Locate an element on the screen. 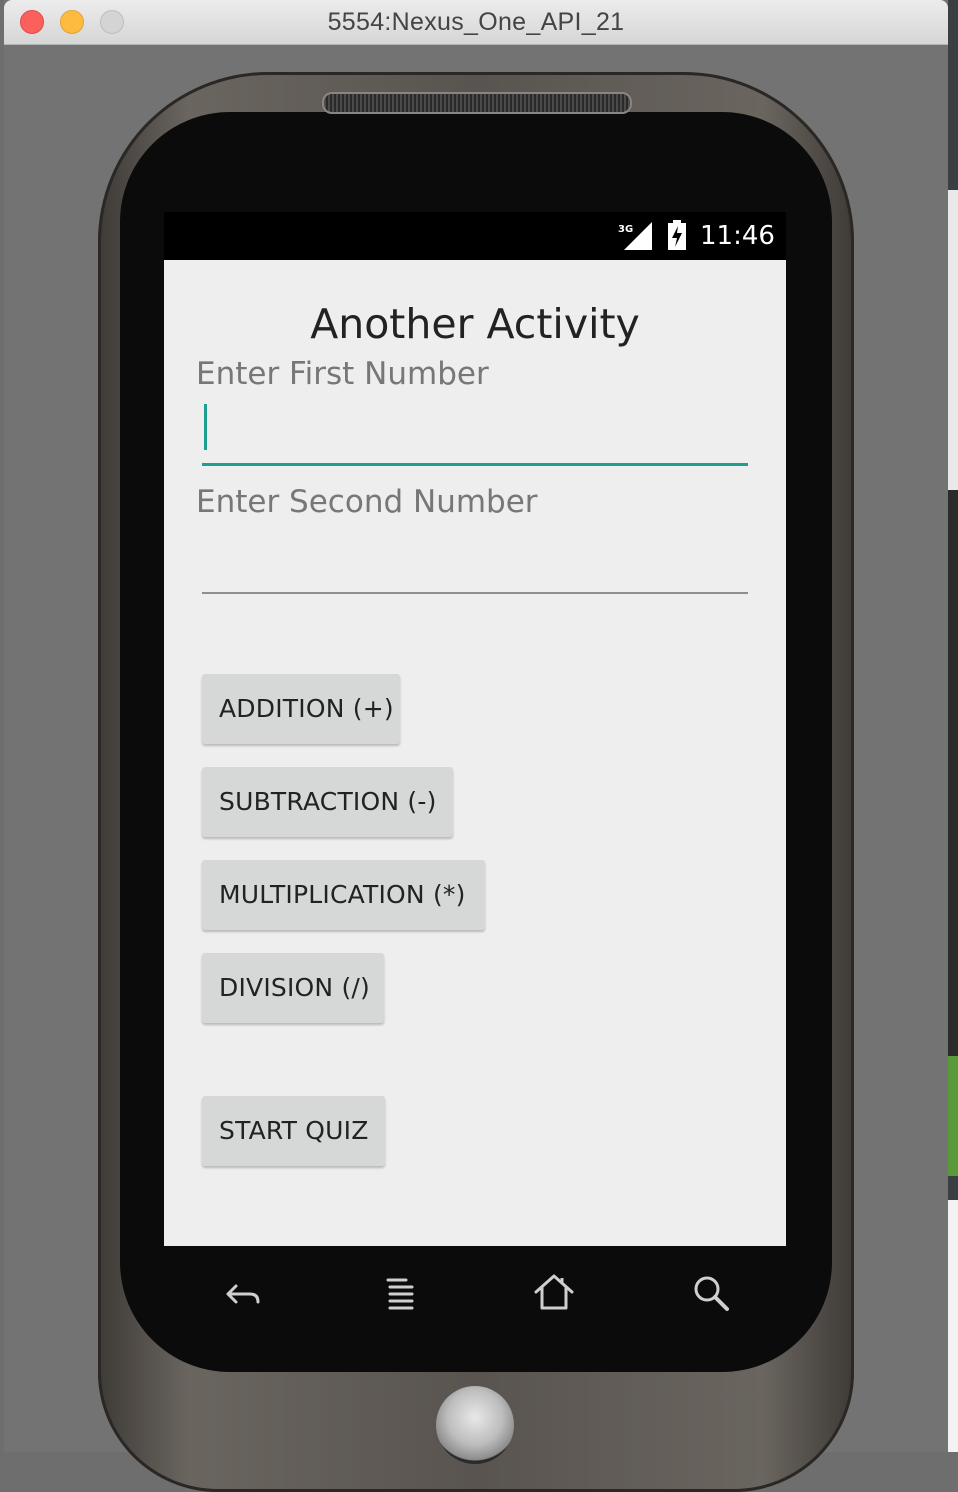 The image size is (958, 1492). background-app-panel is located at coordinates (953, 340).